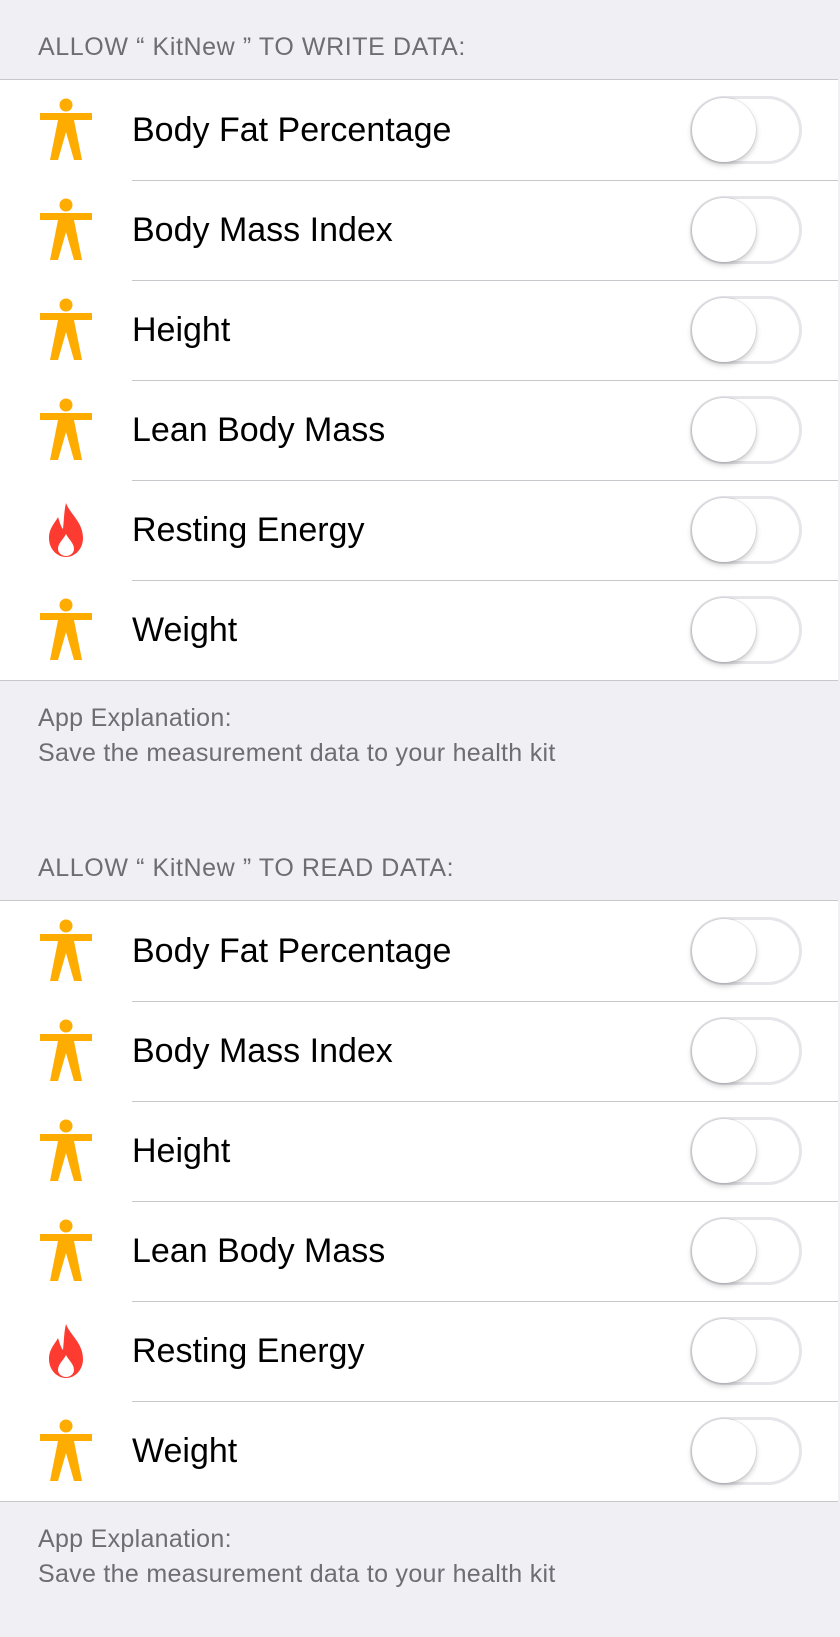 The image size is (840, 1637). Describe the element at coordinates (419, 530) in the screenshot. I see `write-row-resting-energy: Resting Energy` at that location.